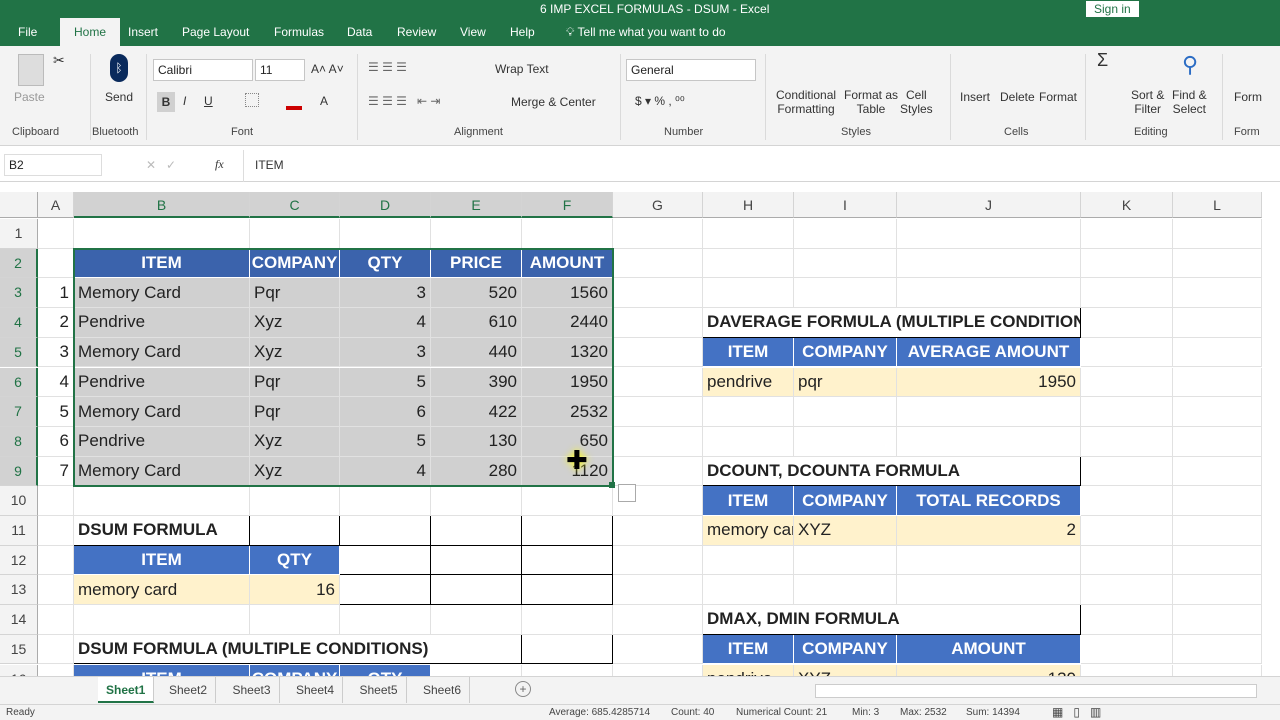 The image size is (1280, 720). What do you see at coordinates (298, 649) in the screenshot?
I see `cell-B15: DSUM FORMULA (MULTIPLE CONDITIONS)` at bounding box center [298, 649].